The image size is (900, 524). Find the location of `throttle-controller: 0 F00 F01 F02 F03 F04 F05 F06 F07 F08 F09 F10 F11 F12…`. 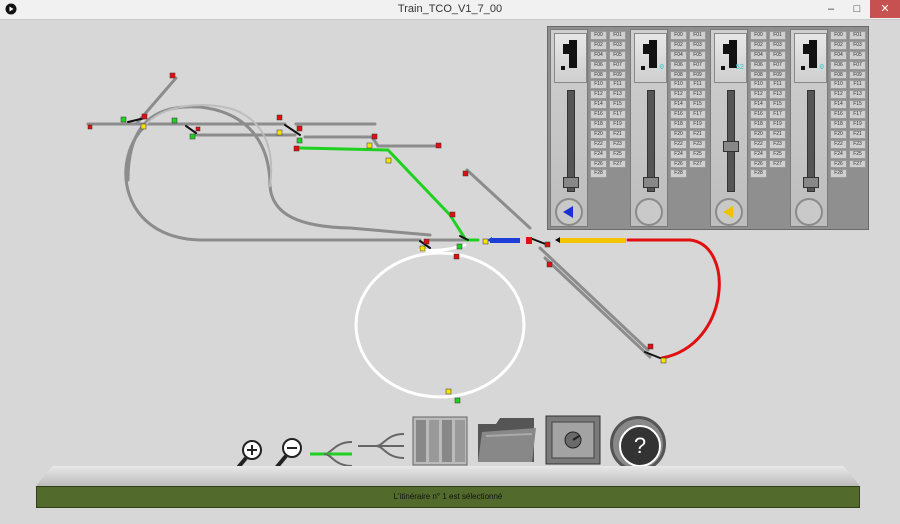

throttle-controller: 0 F00 F01 F02 F03 F04 F05 F06 F07 F08 F09 F10 F11 F12… is located at coordinates (829, 128).